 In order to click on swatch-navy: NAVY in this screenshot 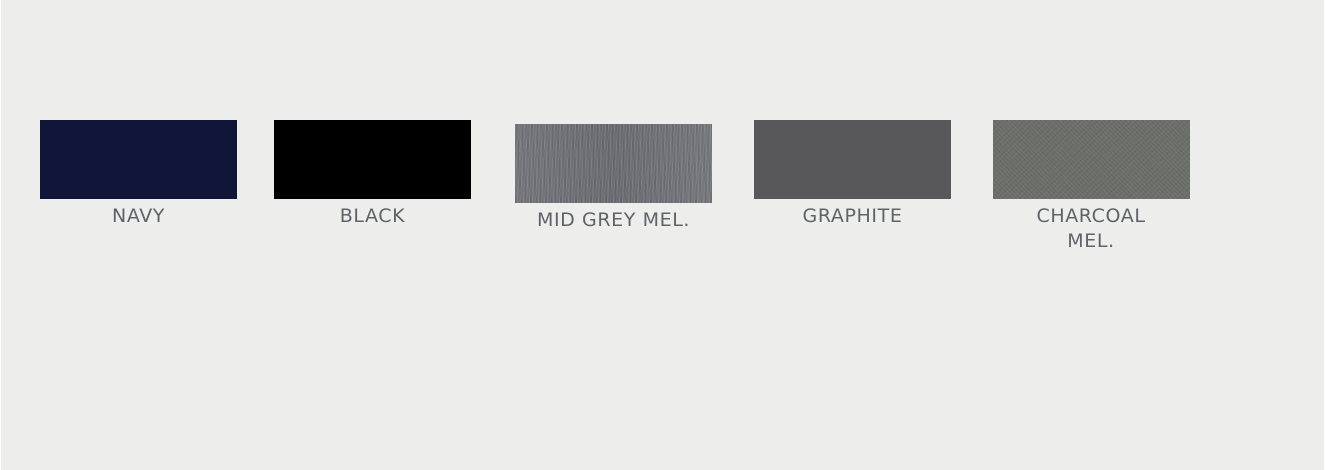, I will do `click(138, 174)`.